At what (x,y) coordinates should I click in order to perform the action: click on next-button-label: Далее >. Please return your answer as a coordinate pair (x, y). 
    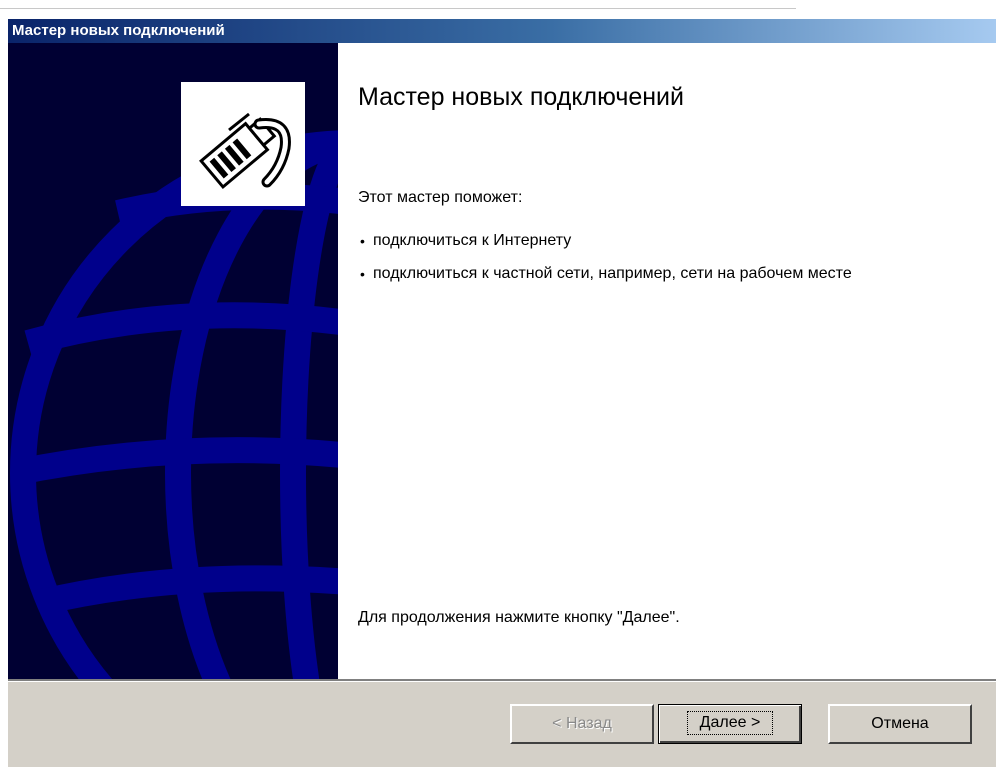
    Looking at the image, I should click on (730, 723).